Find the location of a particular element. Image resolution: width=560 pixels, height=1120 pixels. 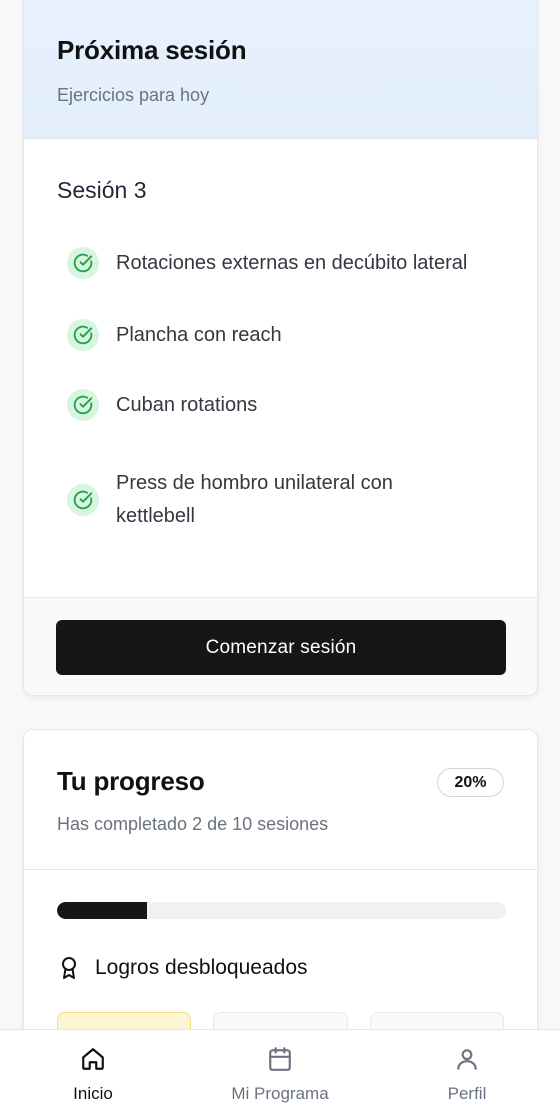

exercise-item: Plancha con reach is located at coordinates (280, 335).